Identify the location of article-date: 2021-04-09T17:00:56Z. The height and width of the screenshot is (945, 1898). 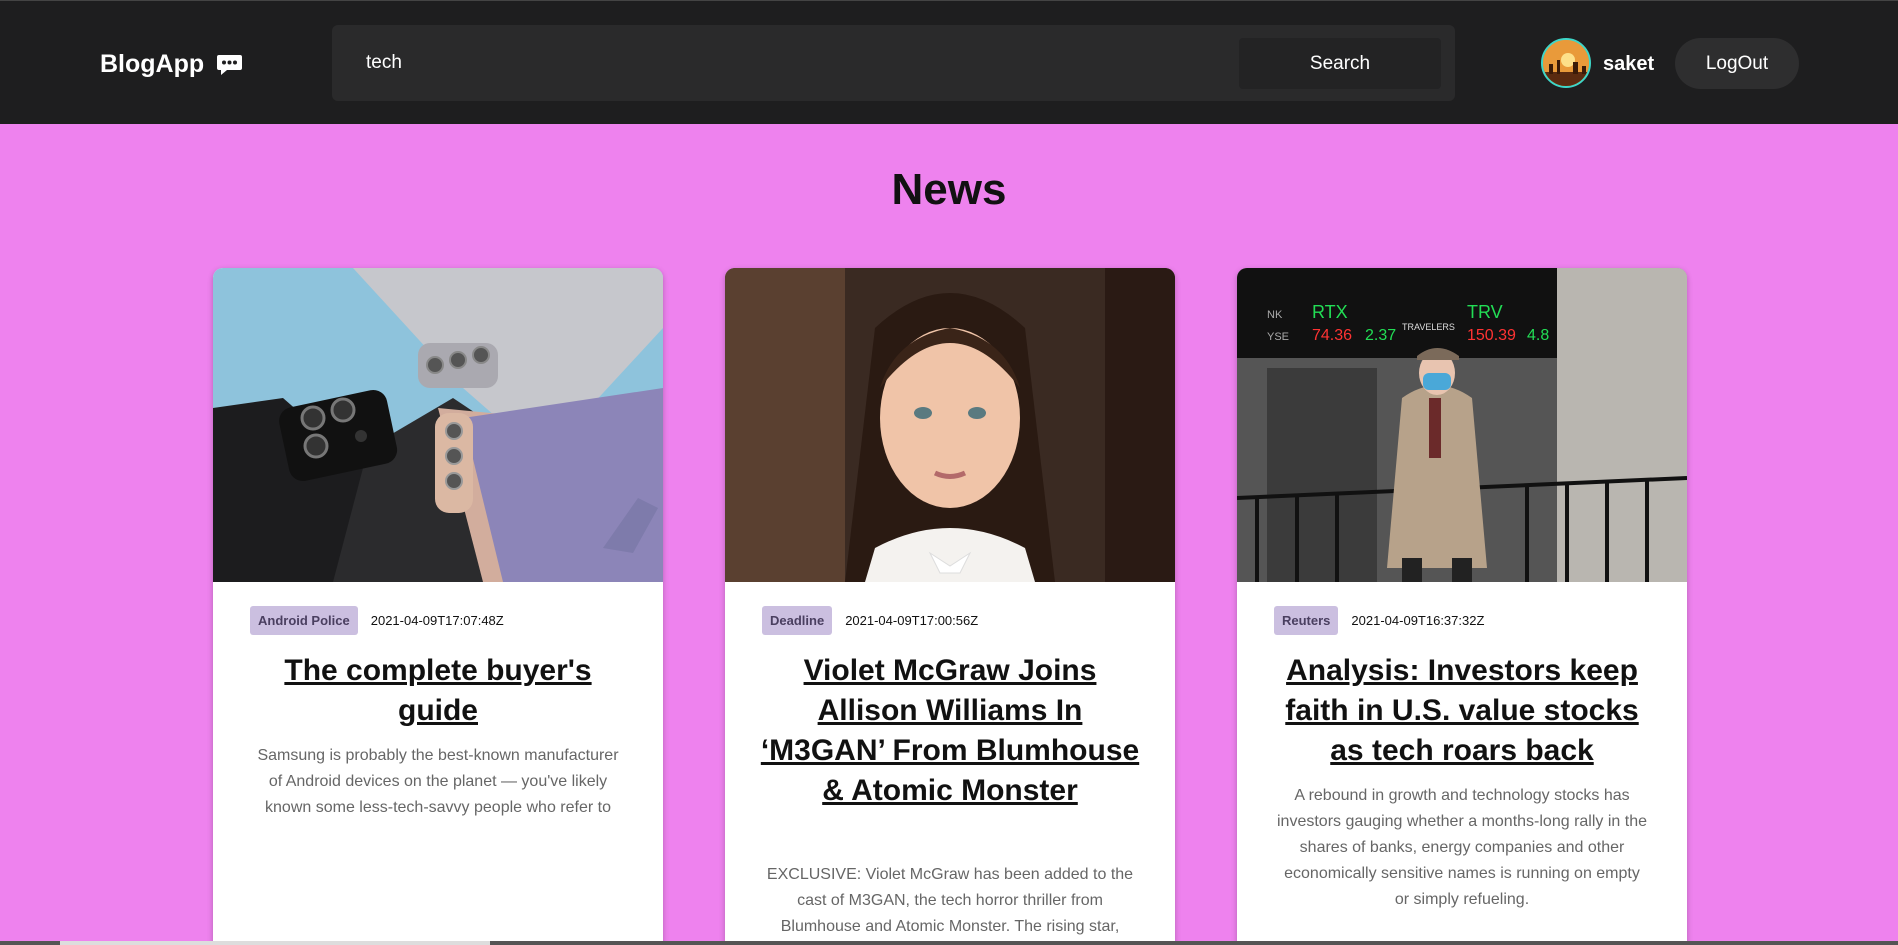
(912, 620).